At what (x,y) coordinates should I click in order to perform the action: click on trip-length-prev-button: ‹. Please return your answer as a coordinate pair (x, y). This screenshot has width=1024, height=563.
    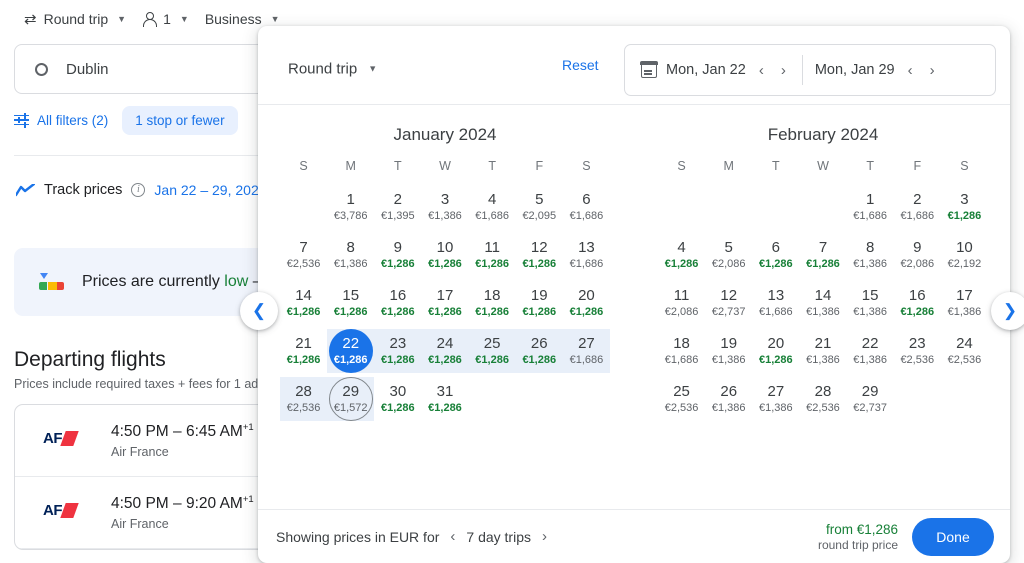
    Looking at the image, I should click on (452, 536).